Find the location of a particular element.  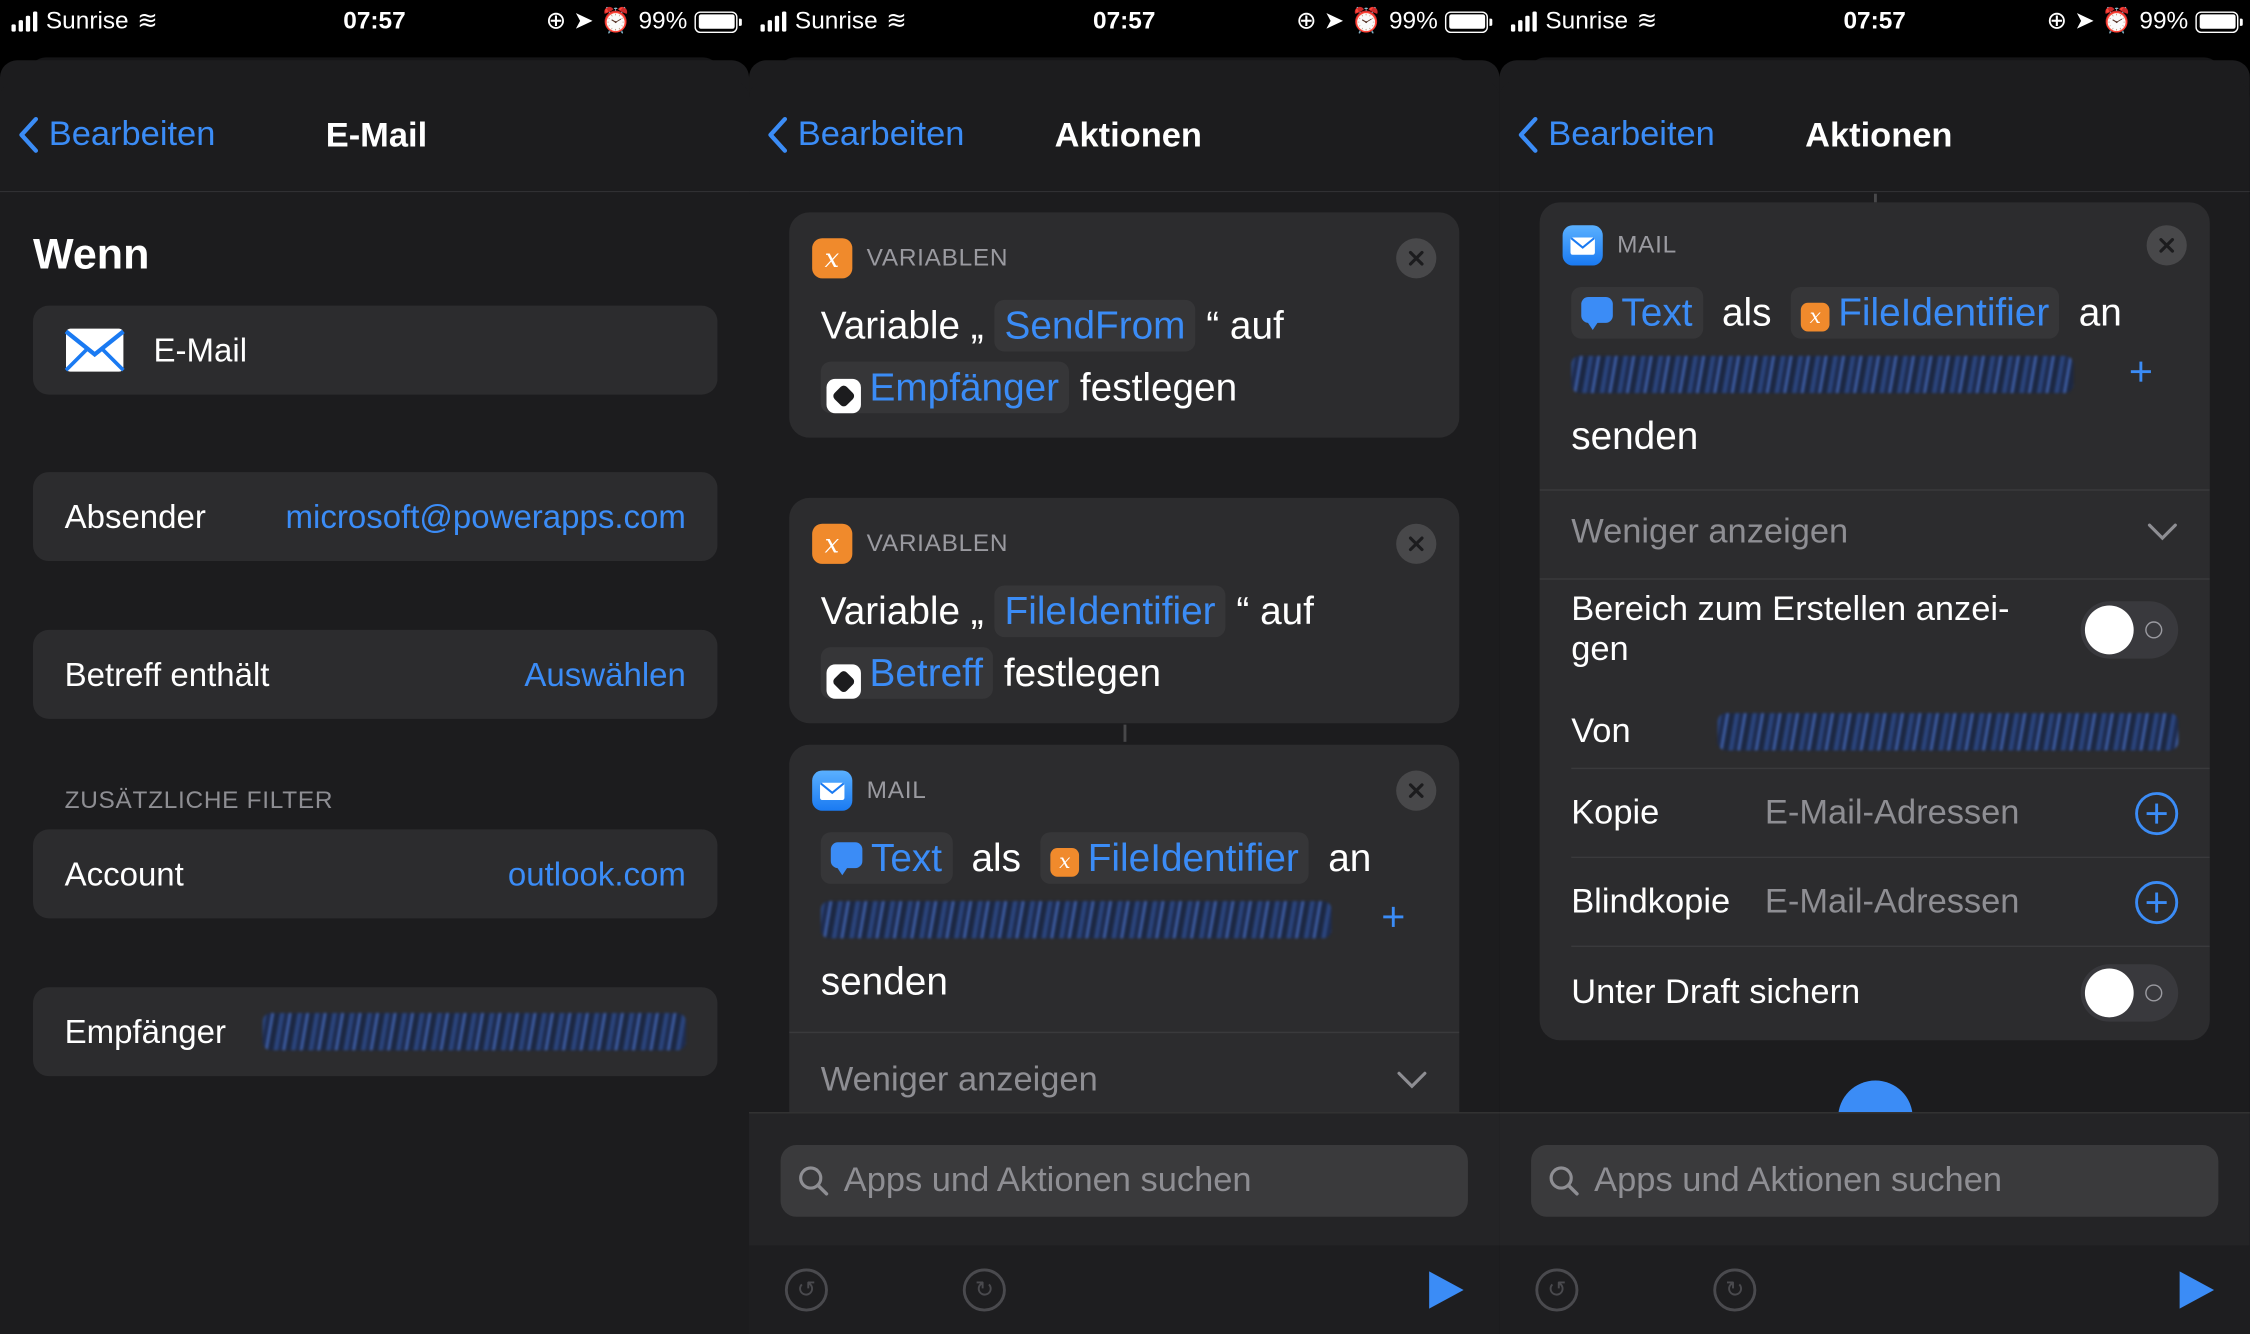

text-senden: senden is located at coordinates (1635, 436).